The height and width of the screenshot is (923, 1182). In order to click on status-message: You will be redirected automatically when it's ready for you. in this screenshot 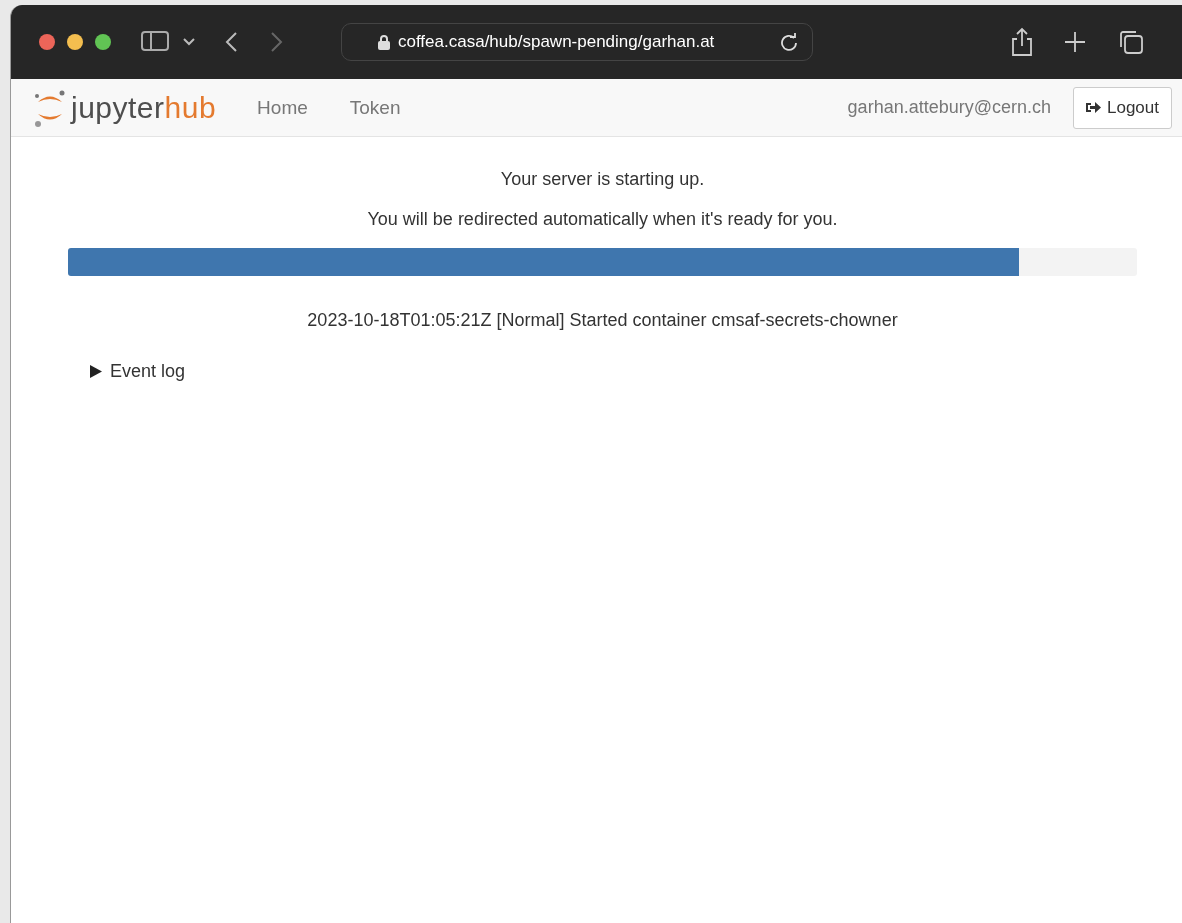, I will do `click(602, 219)`.